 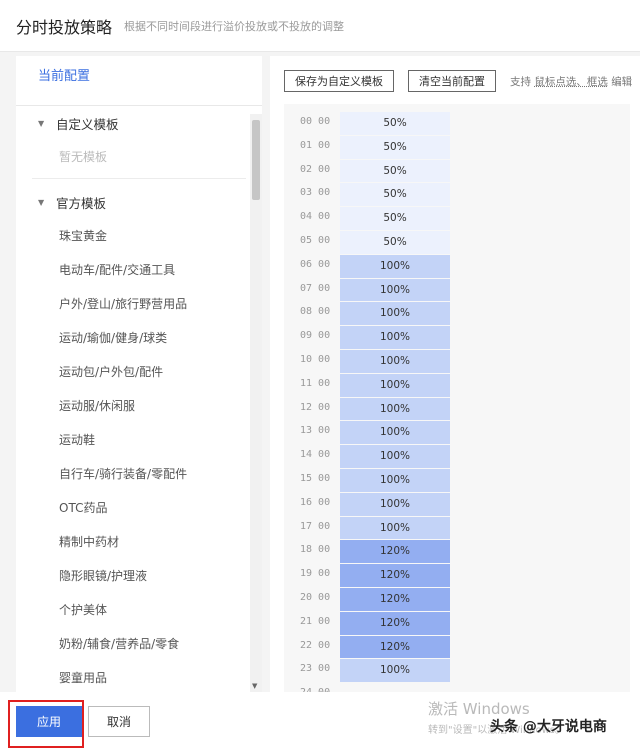 What do you see at coordinates (139, 270) in the screenshot?
I see `official-template-item: 电动车/配件/交通工具` at bounding box center [139, 270].